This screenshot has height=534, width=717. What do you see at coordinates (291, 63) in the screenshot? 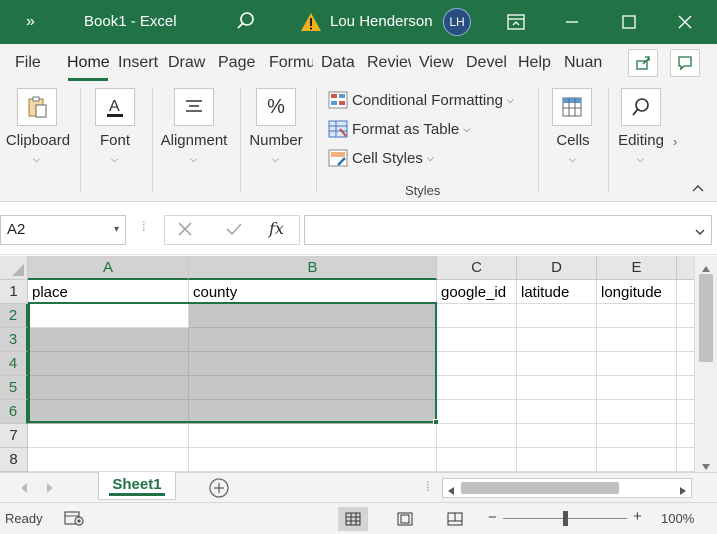
I see `tab-formulas: Formu` at bounding box center [291, 63].